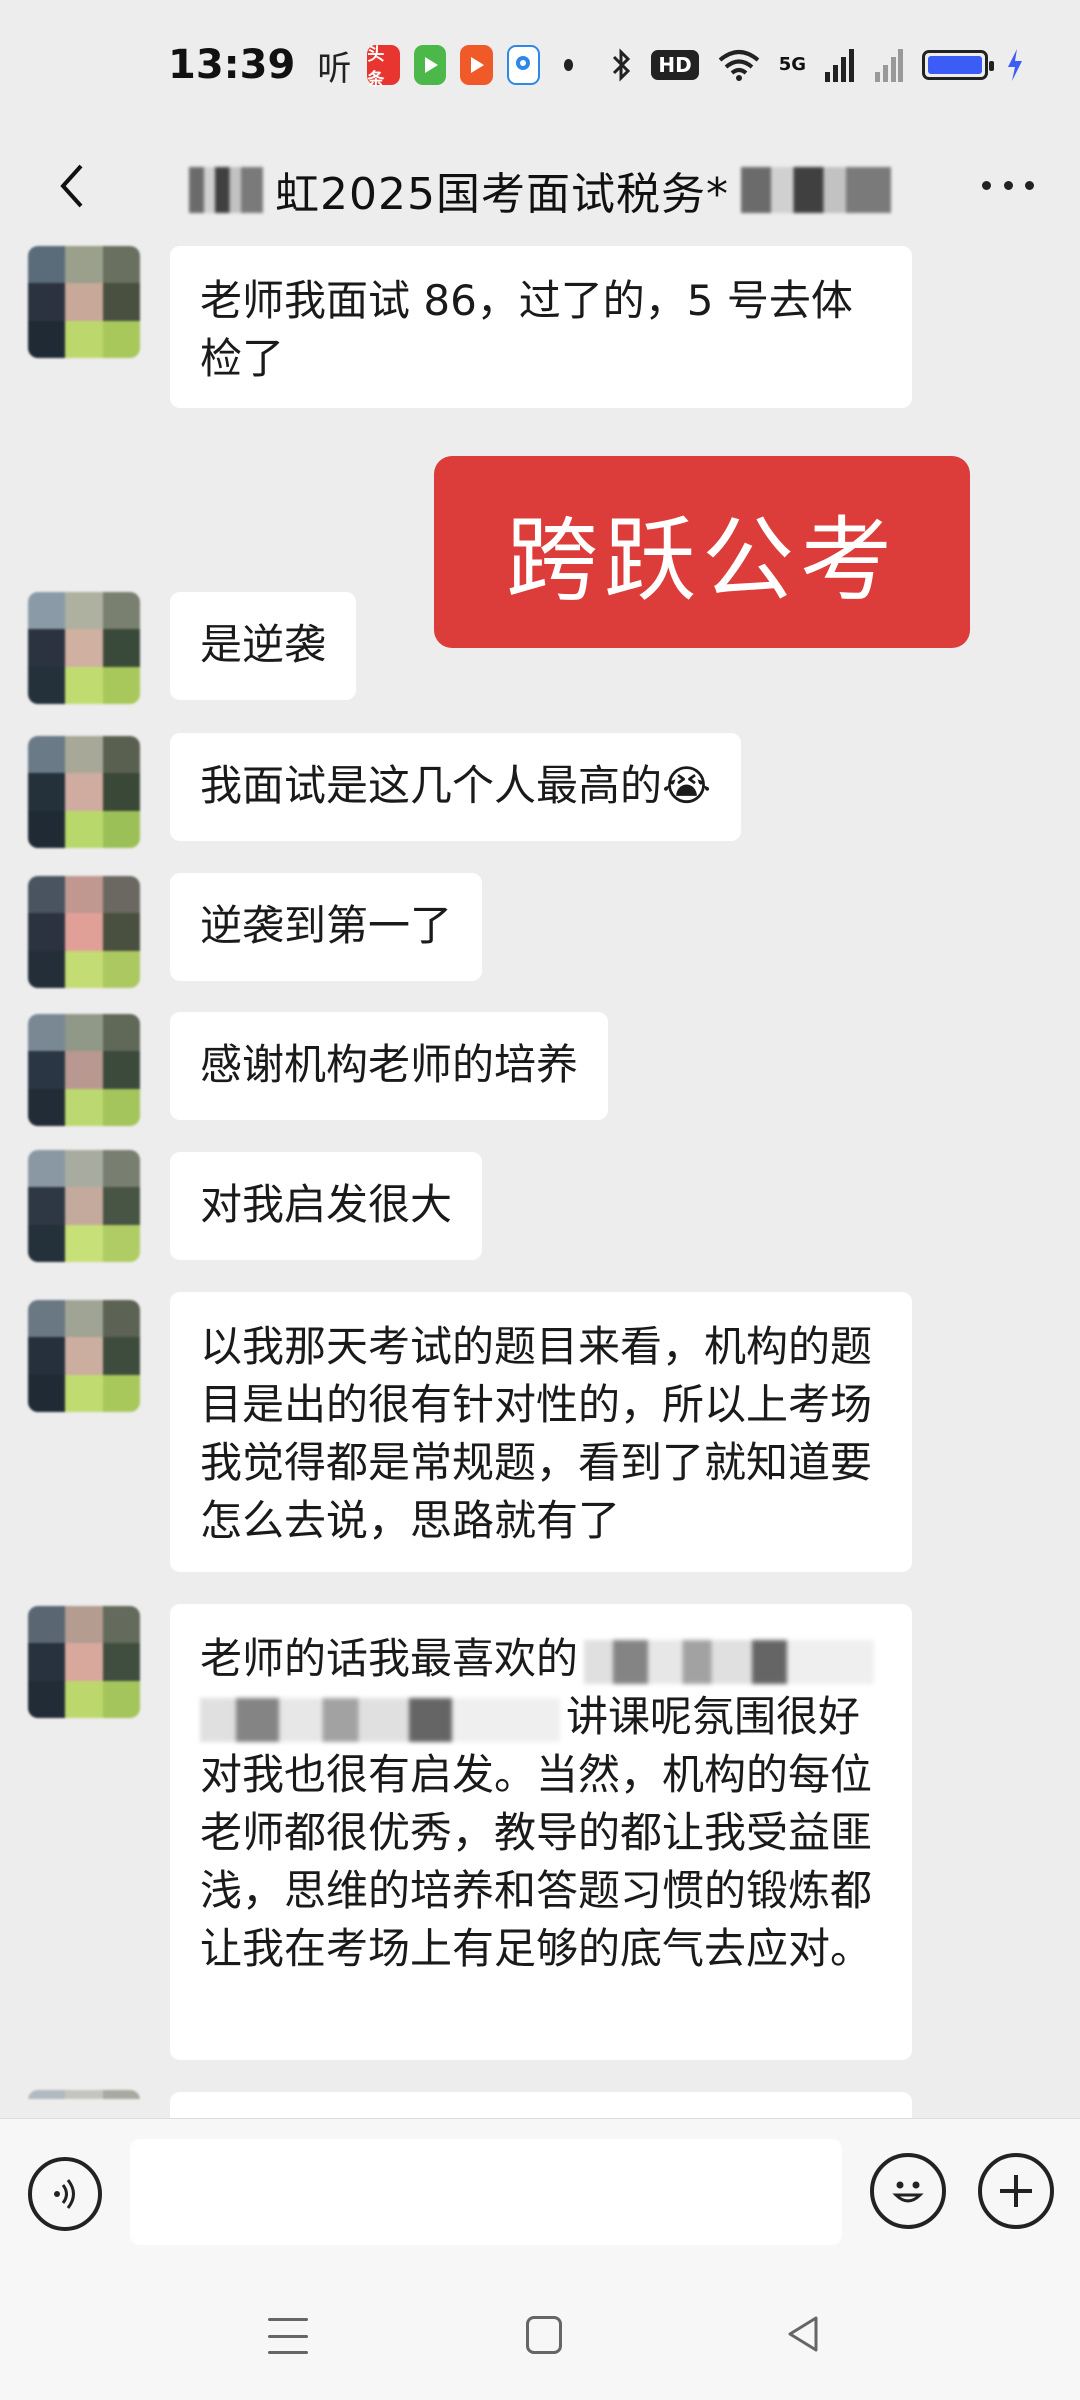  I want to click on menu-icon, so click(288, 2336).